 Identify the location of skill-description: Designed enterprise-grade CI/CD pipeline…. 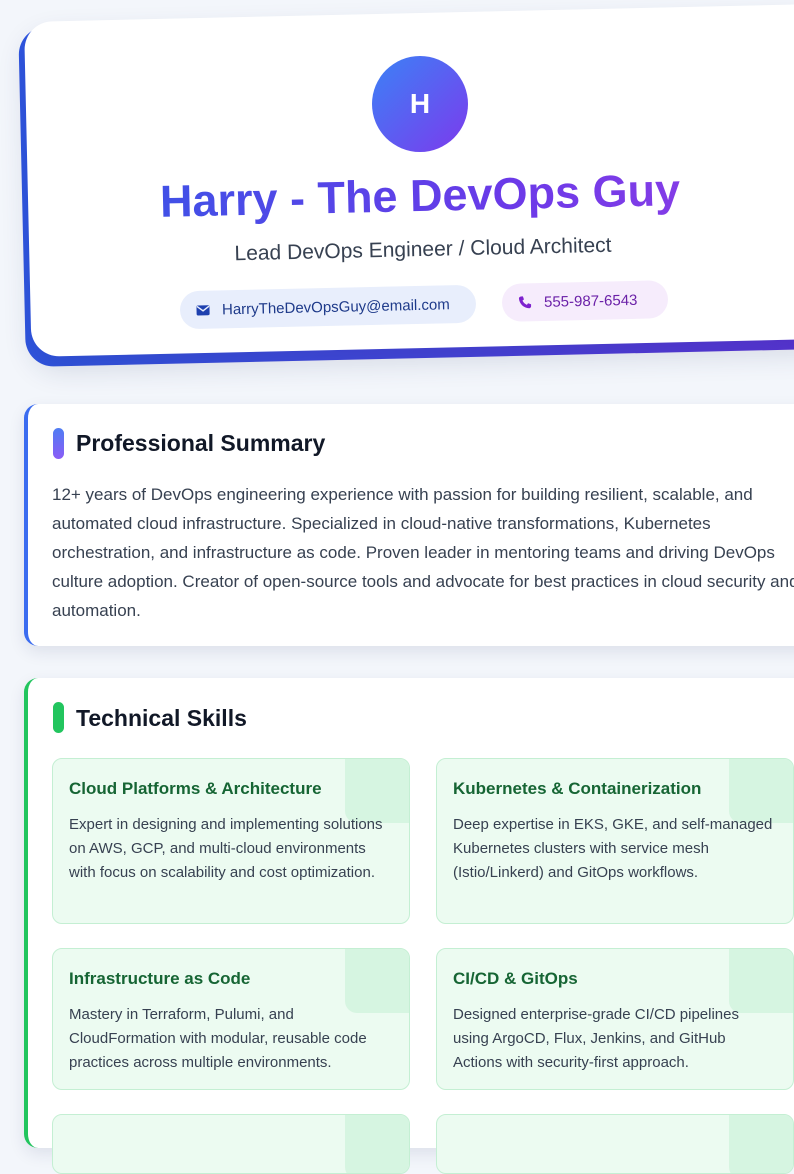
(596, 1038).